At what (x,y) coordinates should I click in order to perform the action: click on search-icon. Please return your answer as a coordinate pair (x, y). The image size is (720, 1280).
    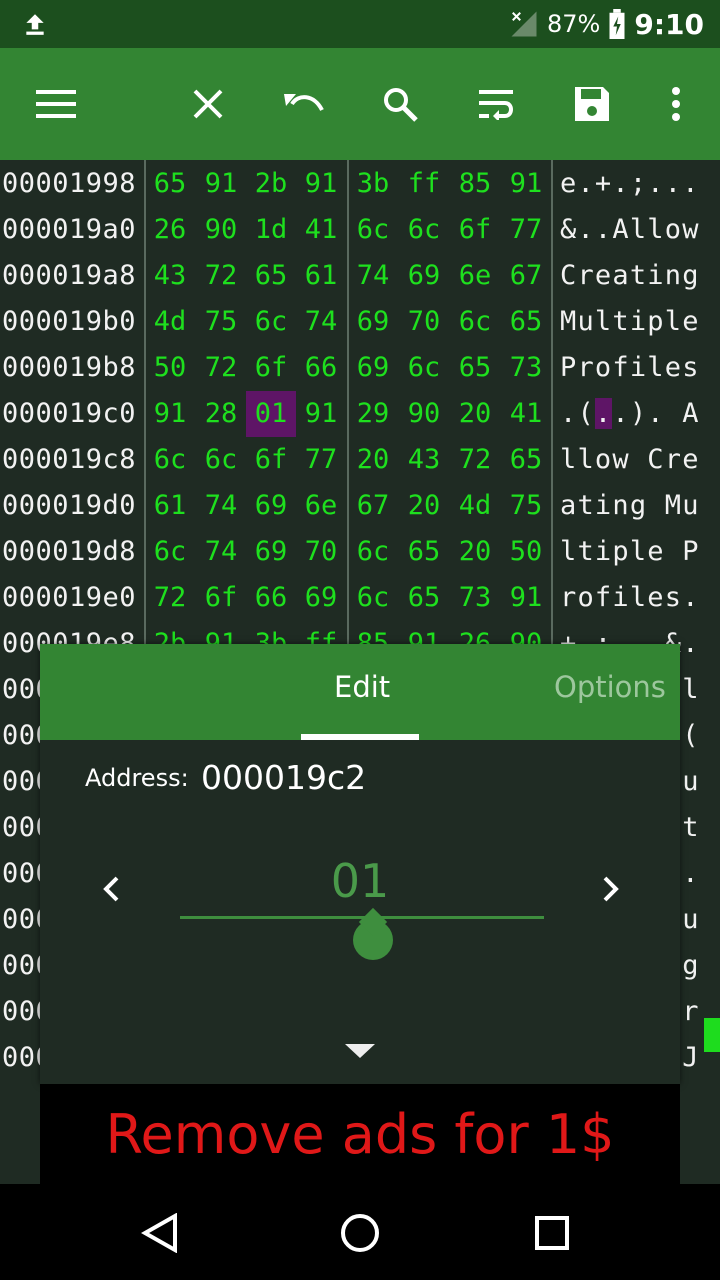
    Looking at the image, I should click on (400, 104).